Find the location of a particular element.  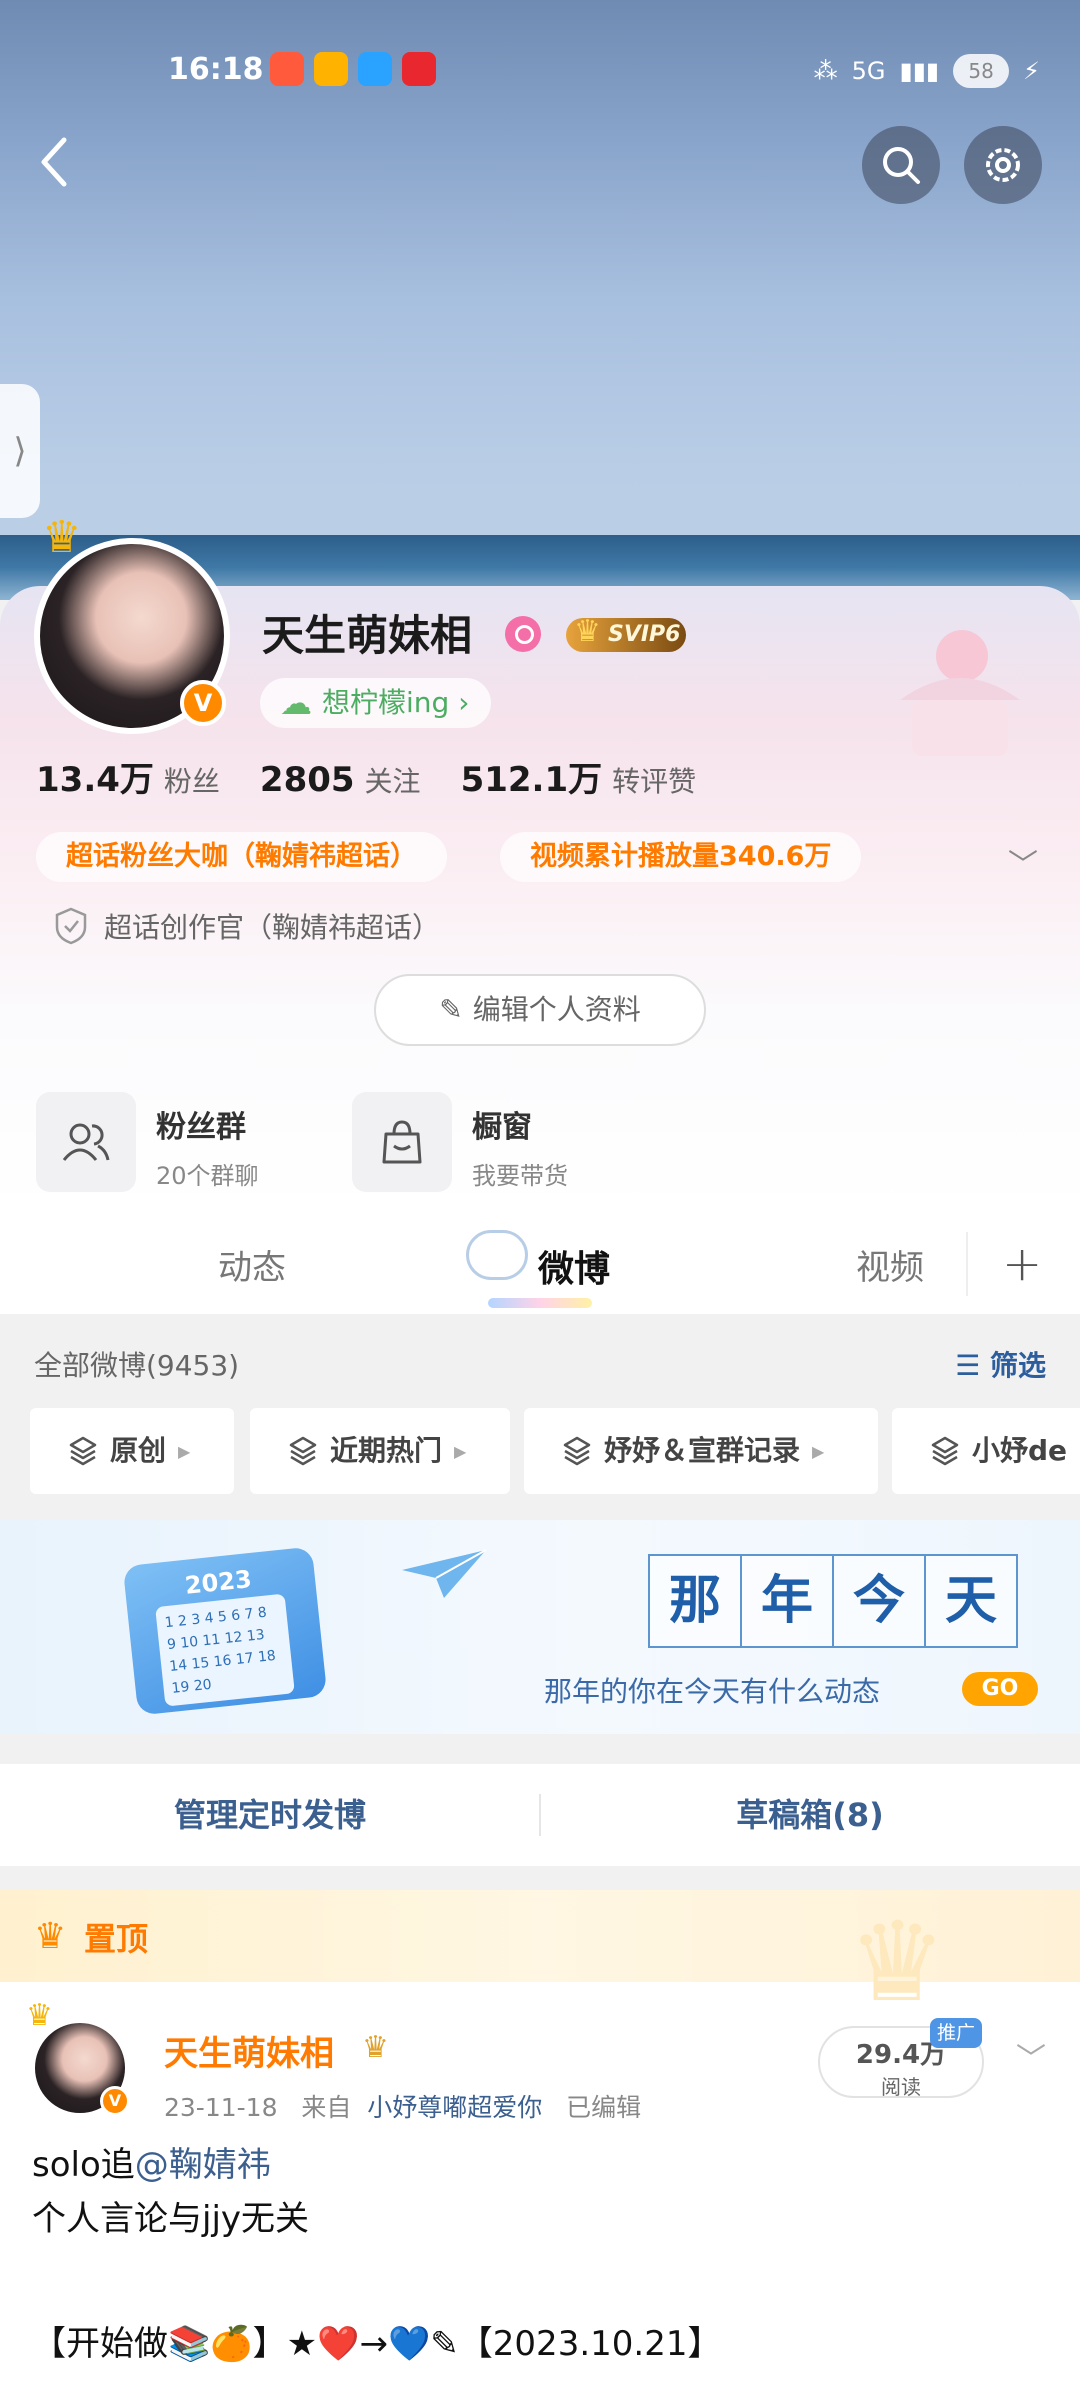

post-meta: 23-11-18 来自 小妤尊嘟超爱你 已编辑 is located at coordinates (402, 2106).